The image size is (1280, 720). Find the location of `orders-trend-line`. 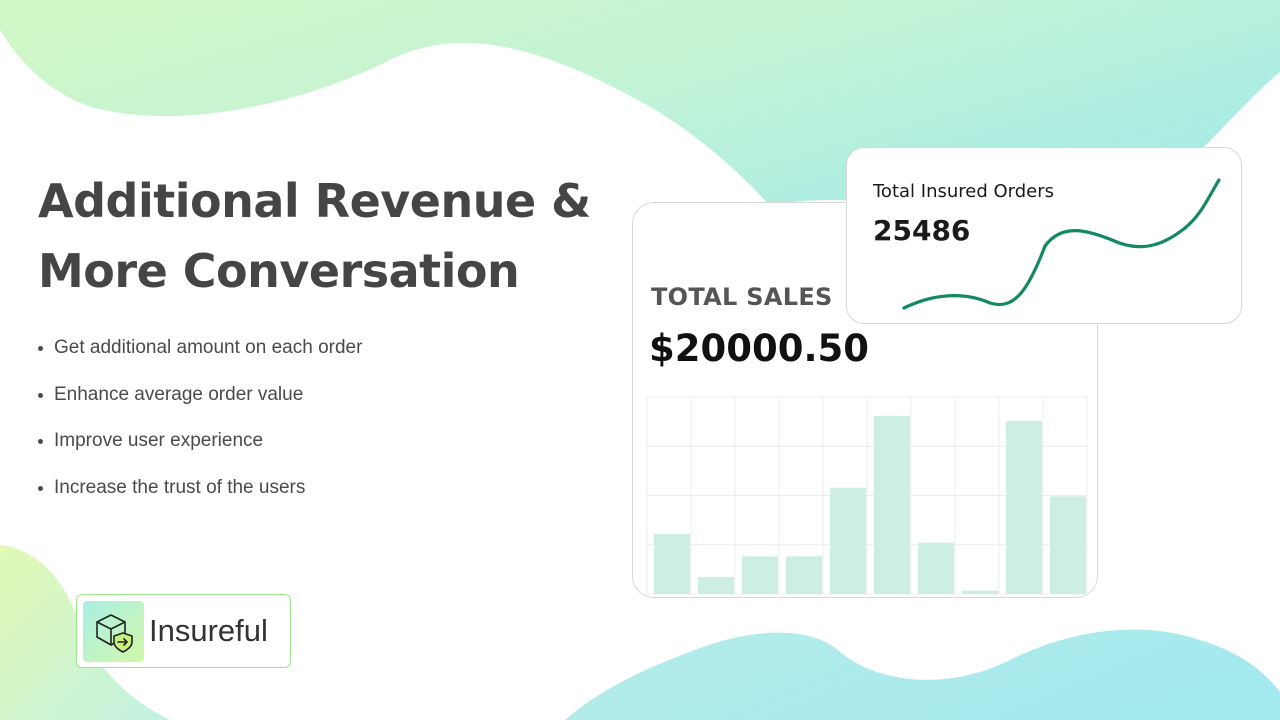

orders-trend-line is located at coordinates (1061, 244).